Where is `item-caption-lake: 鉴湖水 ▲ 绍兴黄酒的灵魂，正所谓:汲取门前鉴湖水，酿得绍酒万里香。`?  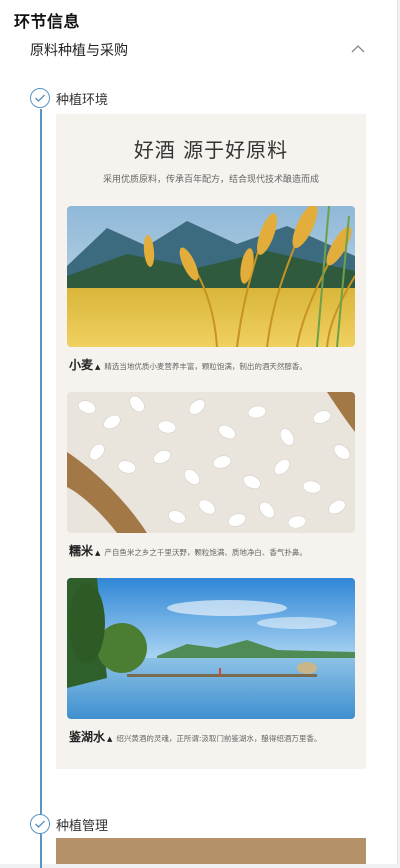 item-caption-lake: 鉴湖水 ▲ 绍兴黄酒的灵魂，正所谓:汲取门前鉴湖水，酿得绍酒万里香。 is located at coordinates (214, 735).